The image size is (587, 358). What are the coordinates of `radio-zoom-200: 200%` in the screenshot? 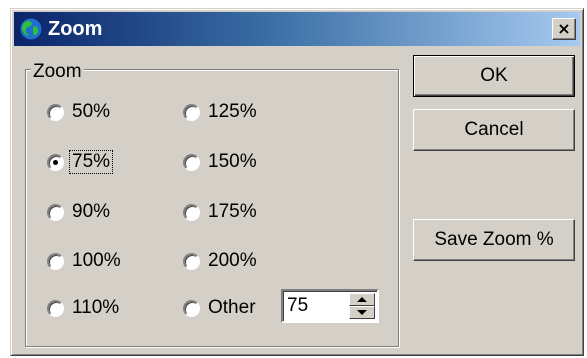 It's located at (221, 261).